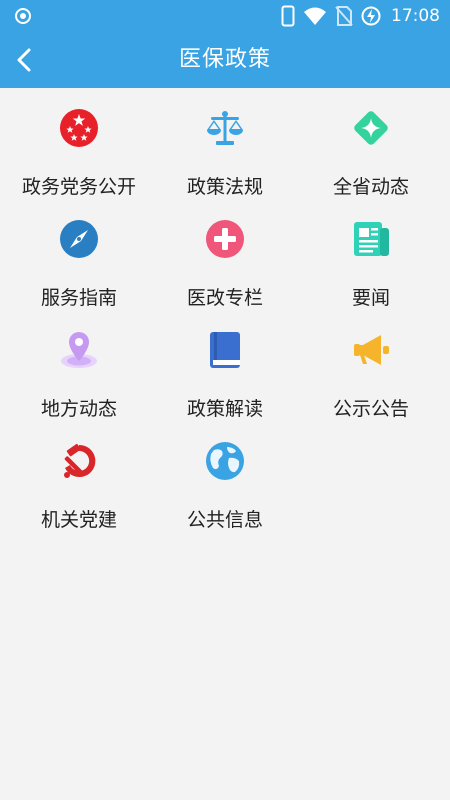 Image resolution: width=450 pixels, height=800 pixels. I want to click on phone-icon, so click(288, 16).